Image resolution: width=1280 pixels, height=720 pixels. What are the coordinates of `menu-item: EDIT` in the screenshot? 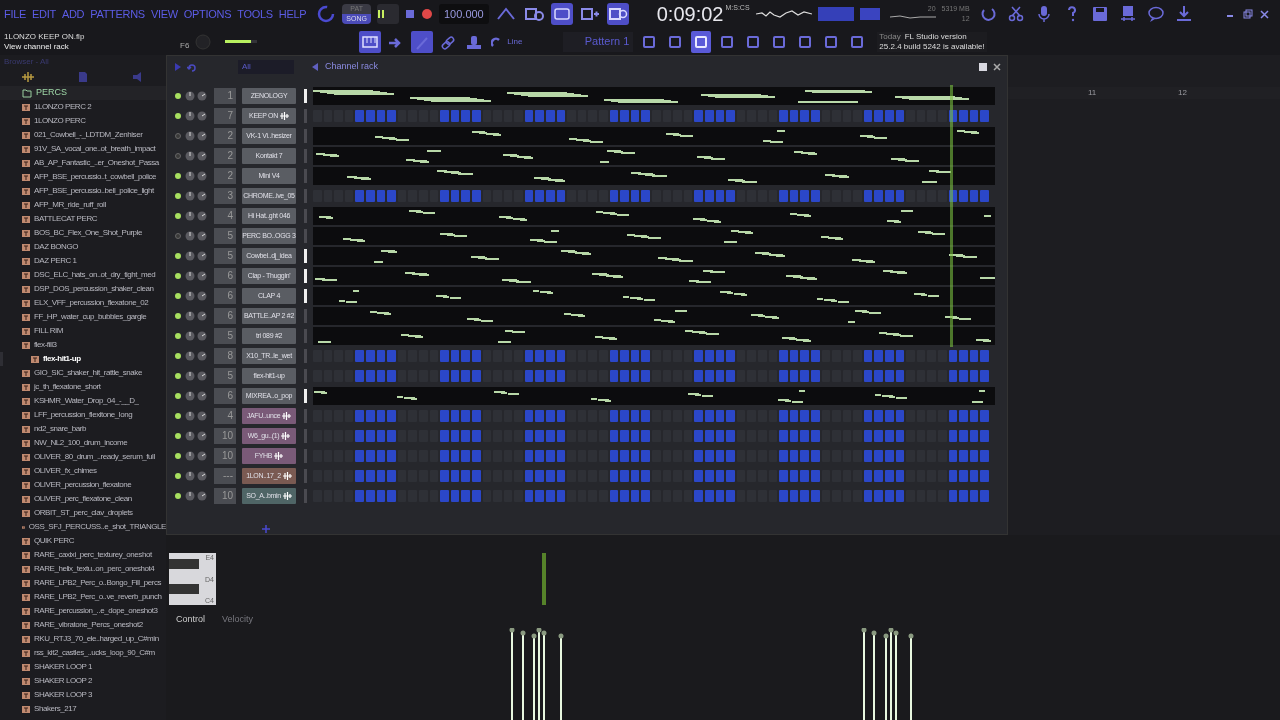 It's located at (44, 14).